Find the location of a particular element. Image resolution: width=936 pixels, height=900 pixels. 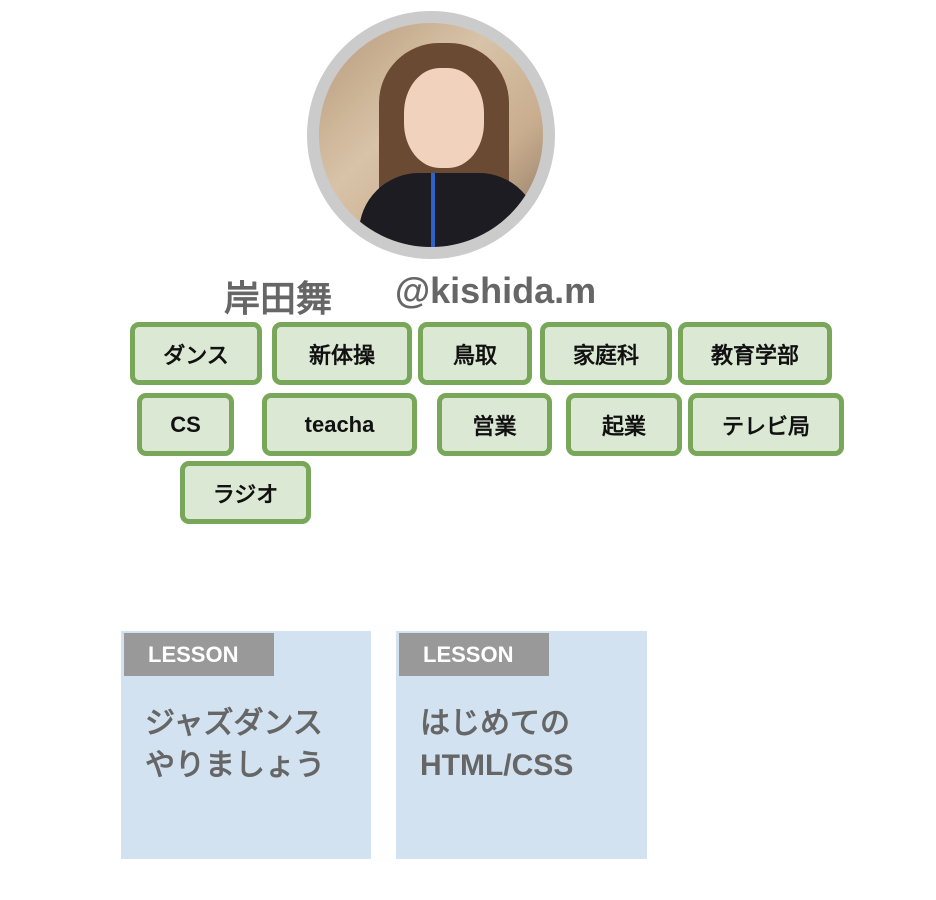

tag: ダンス is located at coordinates (196, 353).